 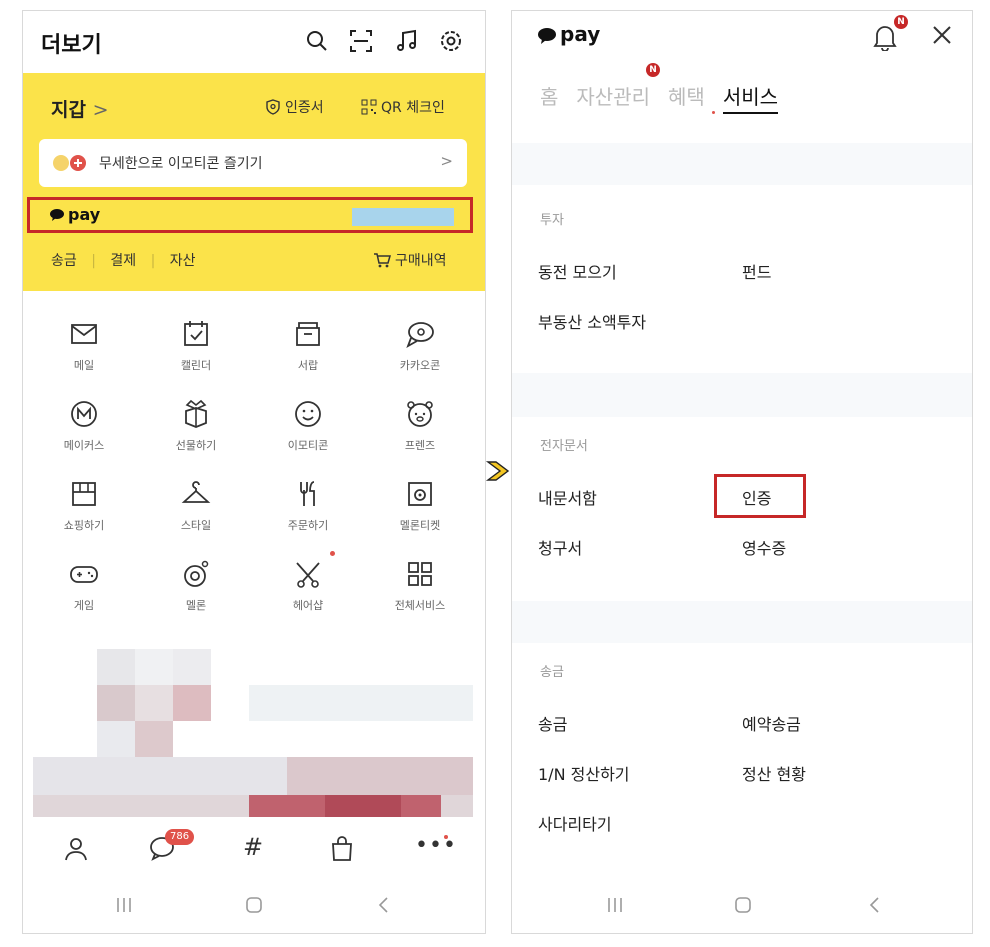 What do you see at coordinates (84, 605) in the screenshot?
I see `service-label: 게임` at bounding box center [84, 605].